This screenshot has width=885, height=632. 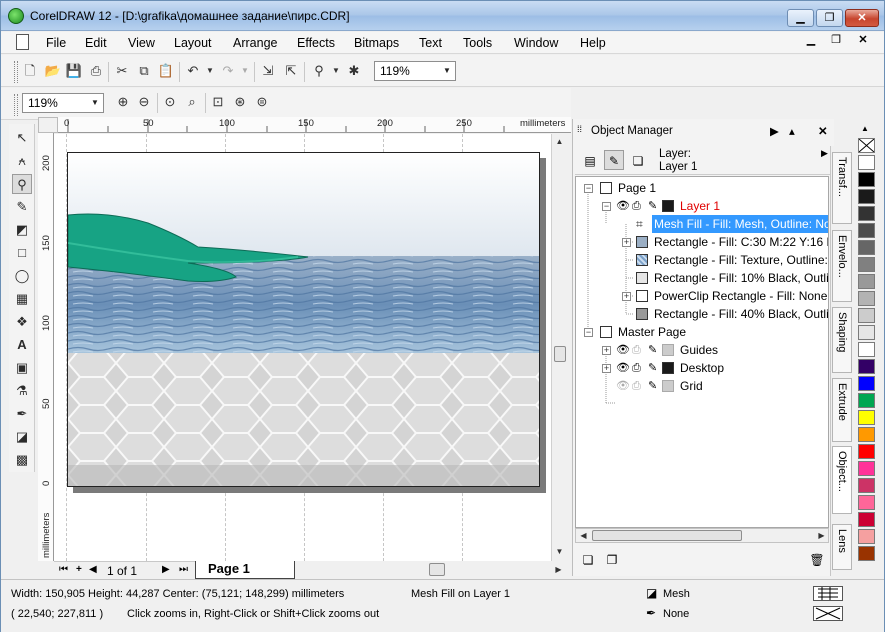 I want to click on application-launcher-icon: ⚲, so click(x=319, y=71).